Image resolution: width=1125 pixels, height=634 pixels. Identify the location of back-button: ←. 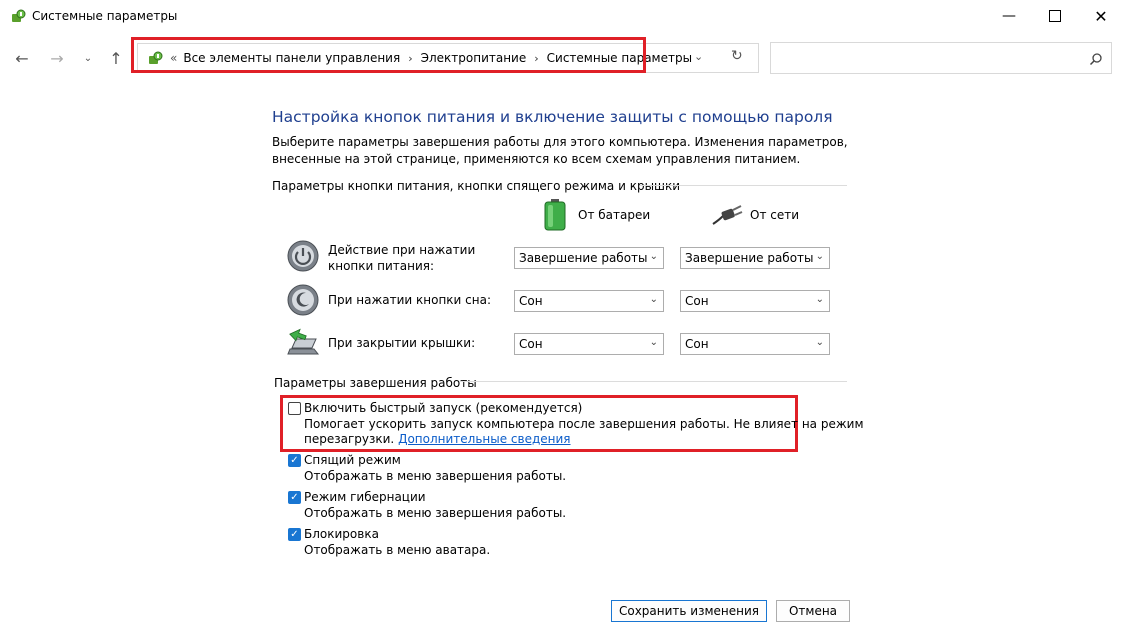
(22, 58).